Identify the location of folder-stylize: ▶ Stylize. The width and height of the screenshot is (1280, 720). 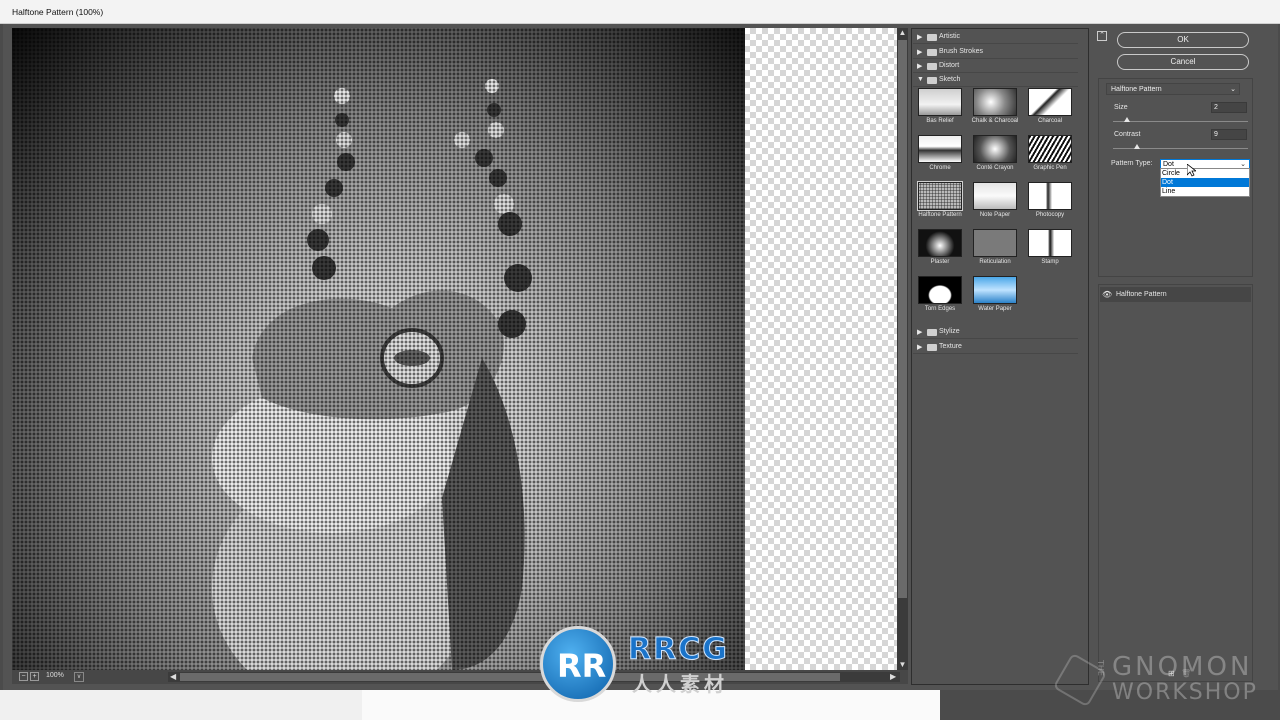
(995, 332).